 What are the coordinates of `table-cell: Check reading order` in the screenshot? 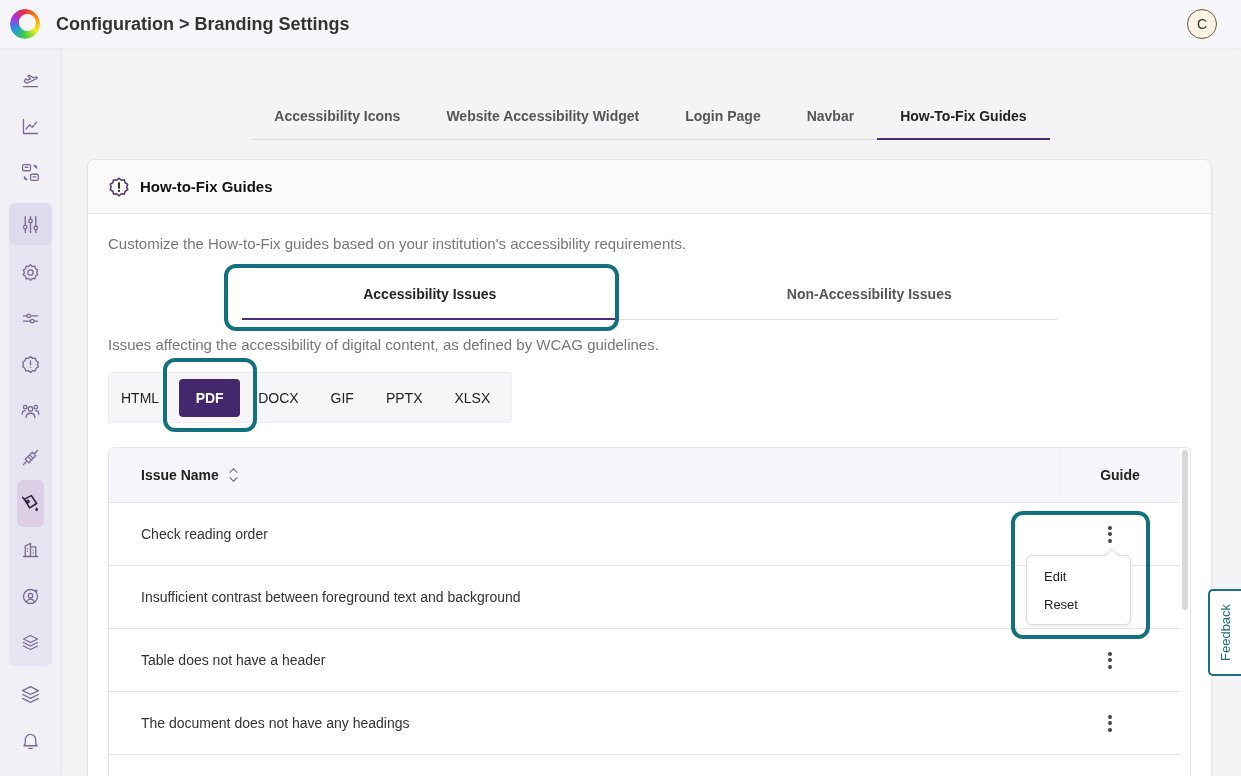 It's located at (204, 534).